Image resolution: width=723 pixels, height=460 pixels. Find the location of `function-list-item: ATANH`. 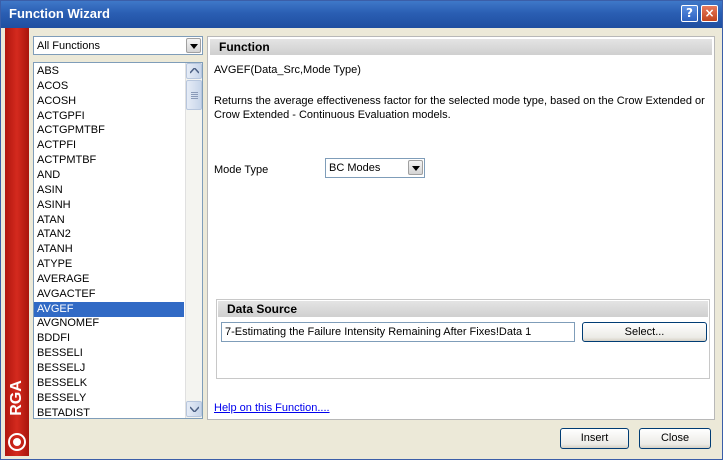

function-list-item: ATANH is located at coordinates (109, 249).